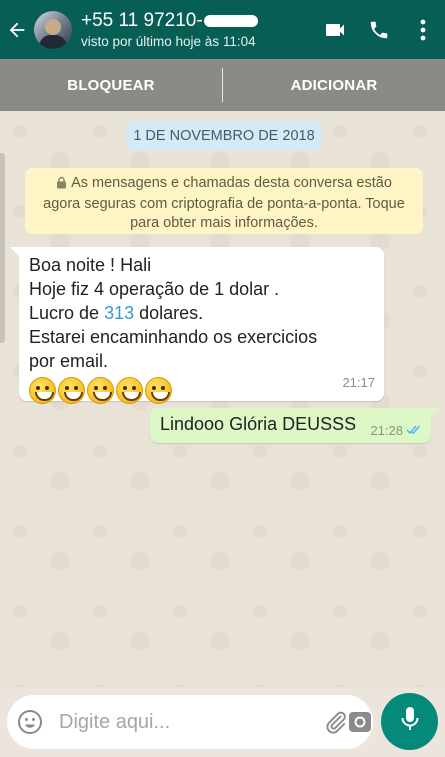 This screenshot has height=757, width=445. I want to click on mic-icon, so click(410, 721).